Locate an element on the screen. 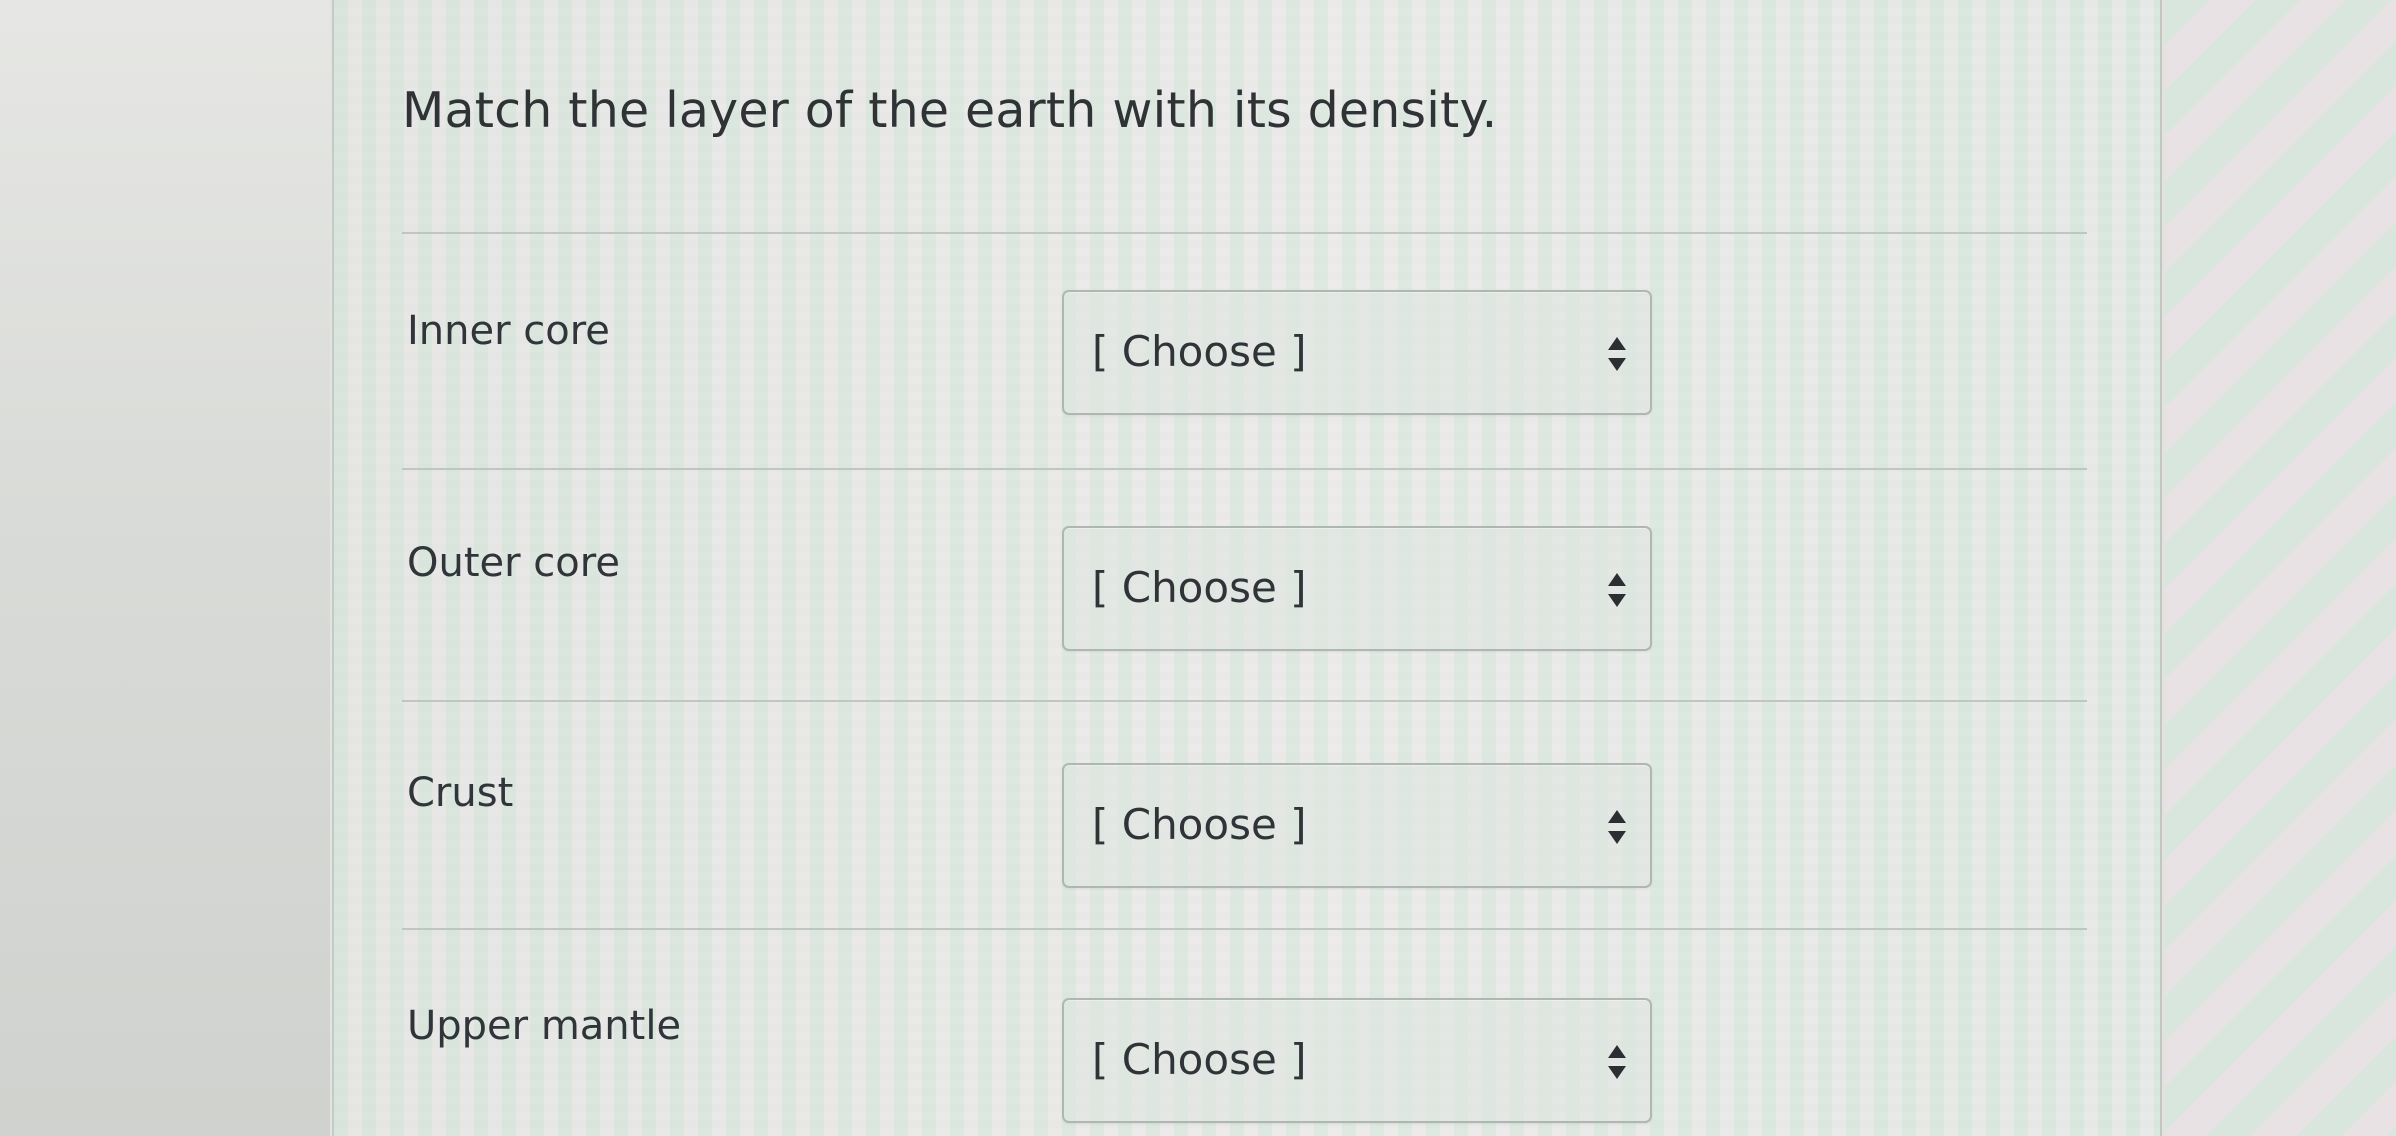 The image size is (2396, 1136). term-label-outer-core: Outer core is located at coordinates (513, 563).